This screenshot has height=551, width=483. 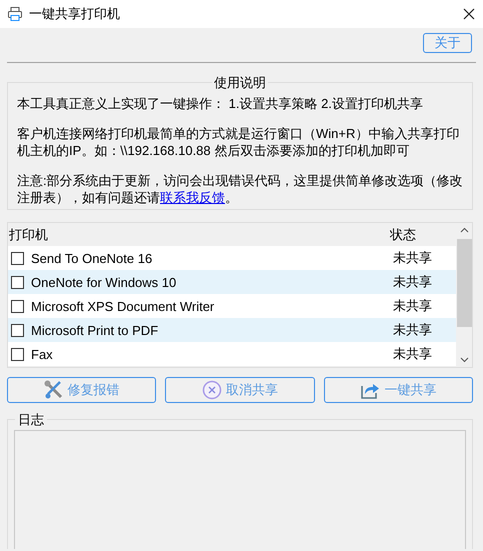 I want to click on window-title: 一键共享打印机, so click(x=75, y=14).